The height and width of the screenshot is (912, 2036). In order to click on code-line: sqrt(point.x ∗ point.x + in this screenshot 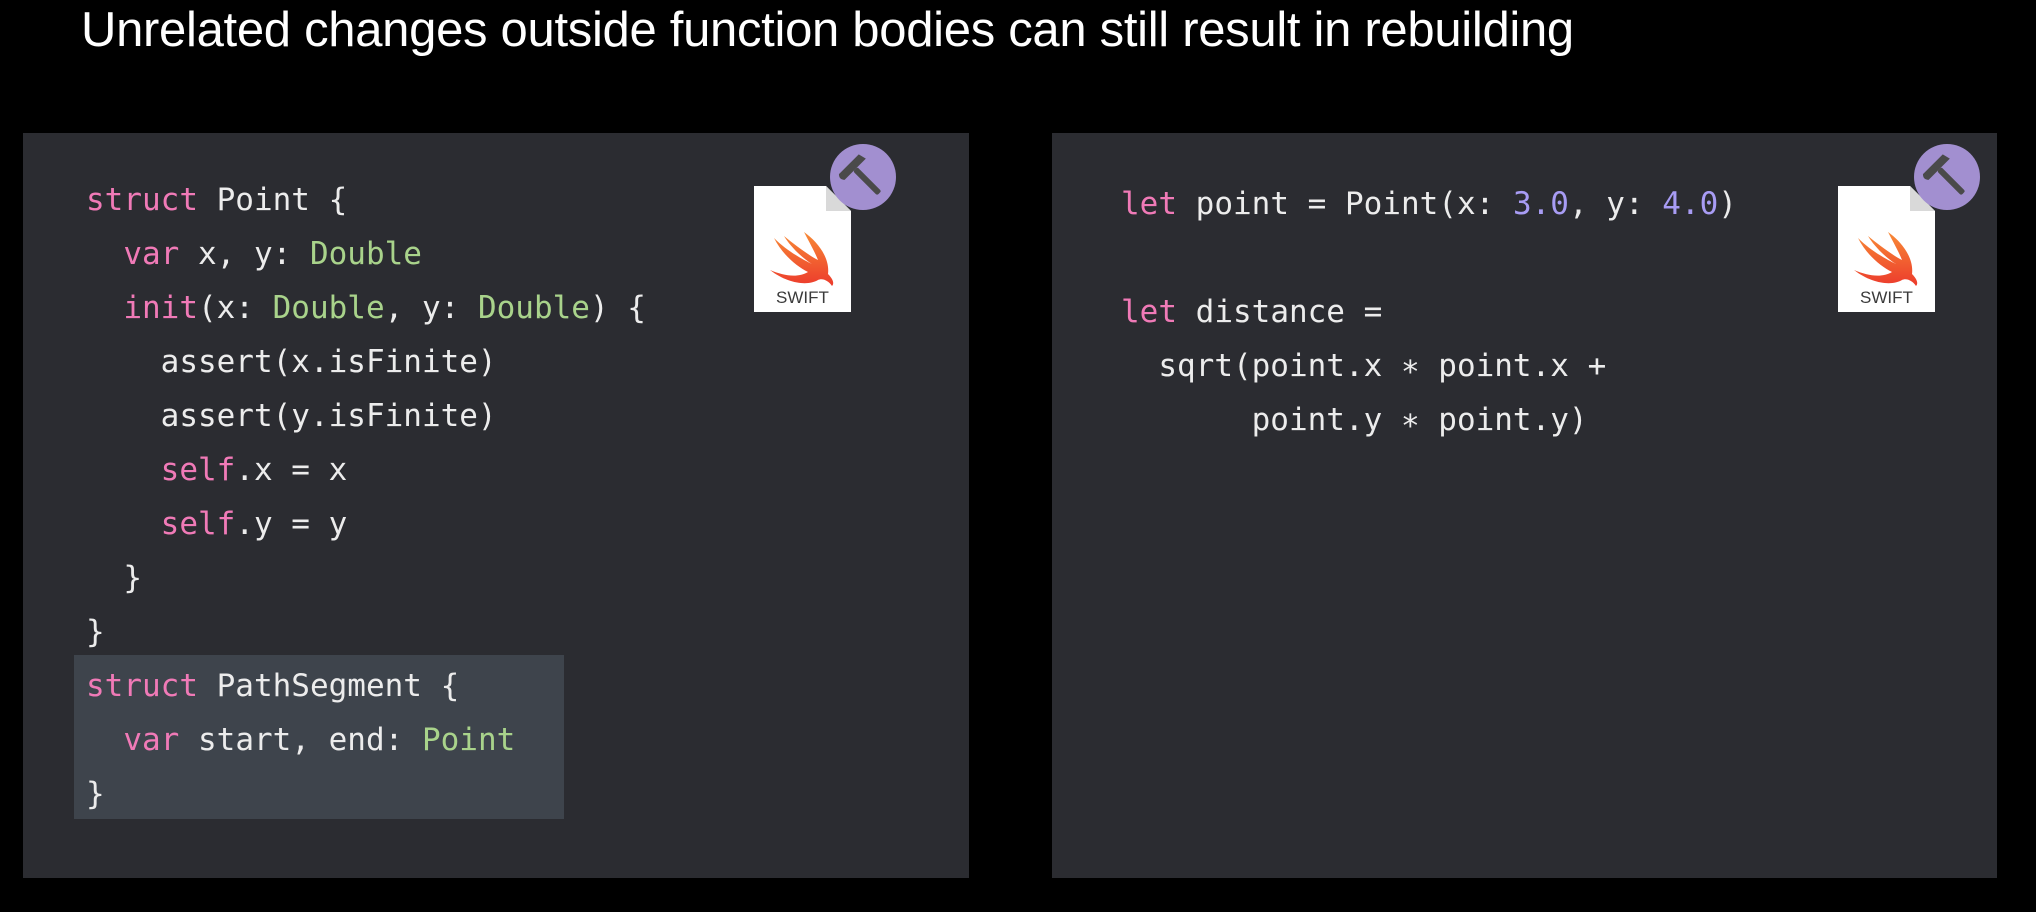, I will do `click(1429, 366)`.